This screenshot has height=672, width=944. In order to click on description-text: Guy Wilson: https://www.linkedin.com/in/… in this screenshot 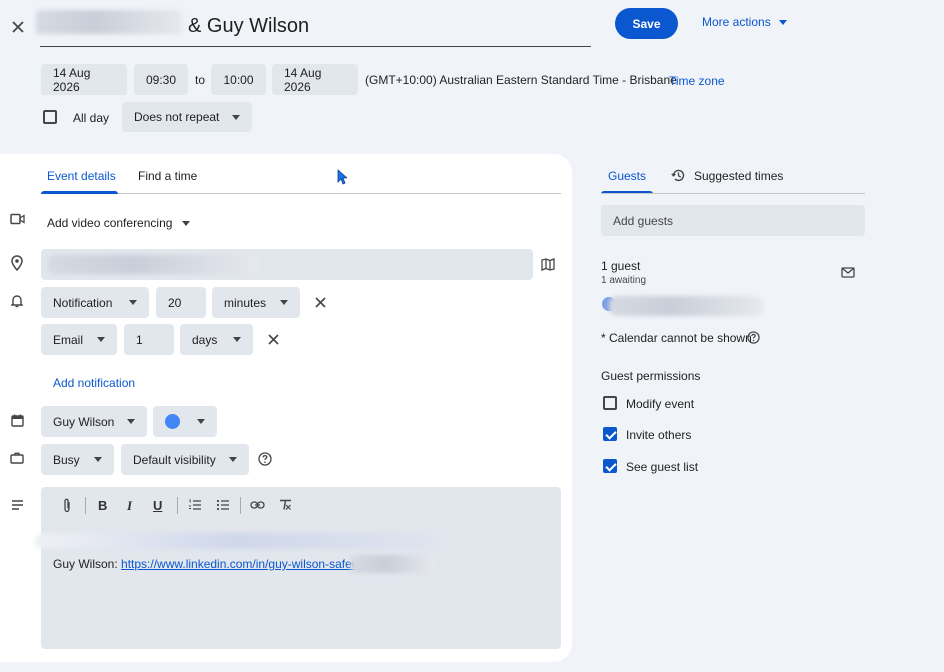, I will do `click(209, 564)`.